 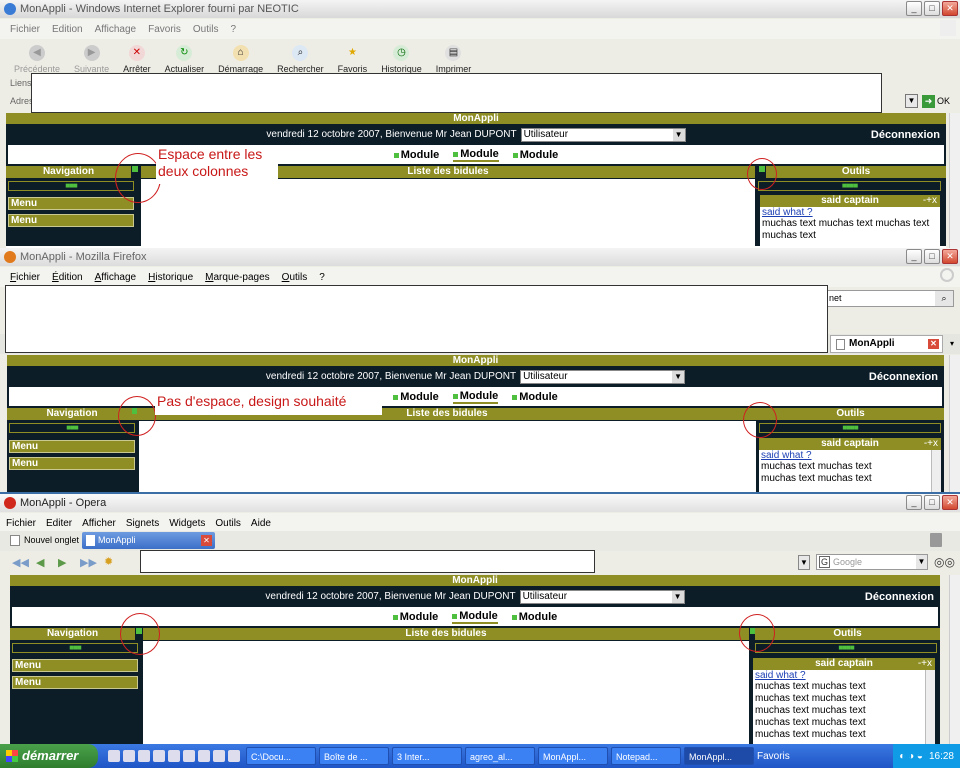 I want to click on op-menu-signets: Signets, so click(x=142, y=523).